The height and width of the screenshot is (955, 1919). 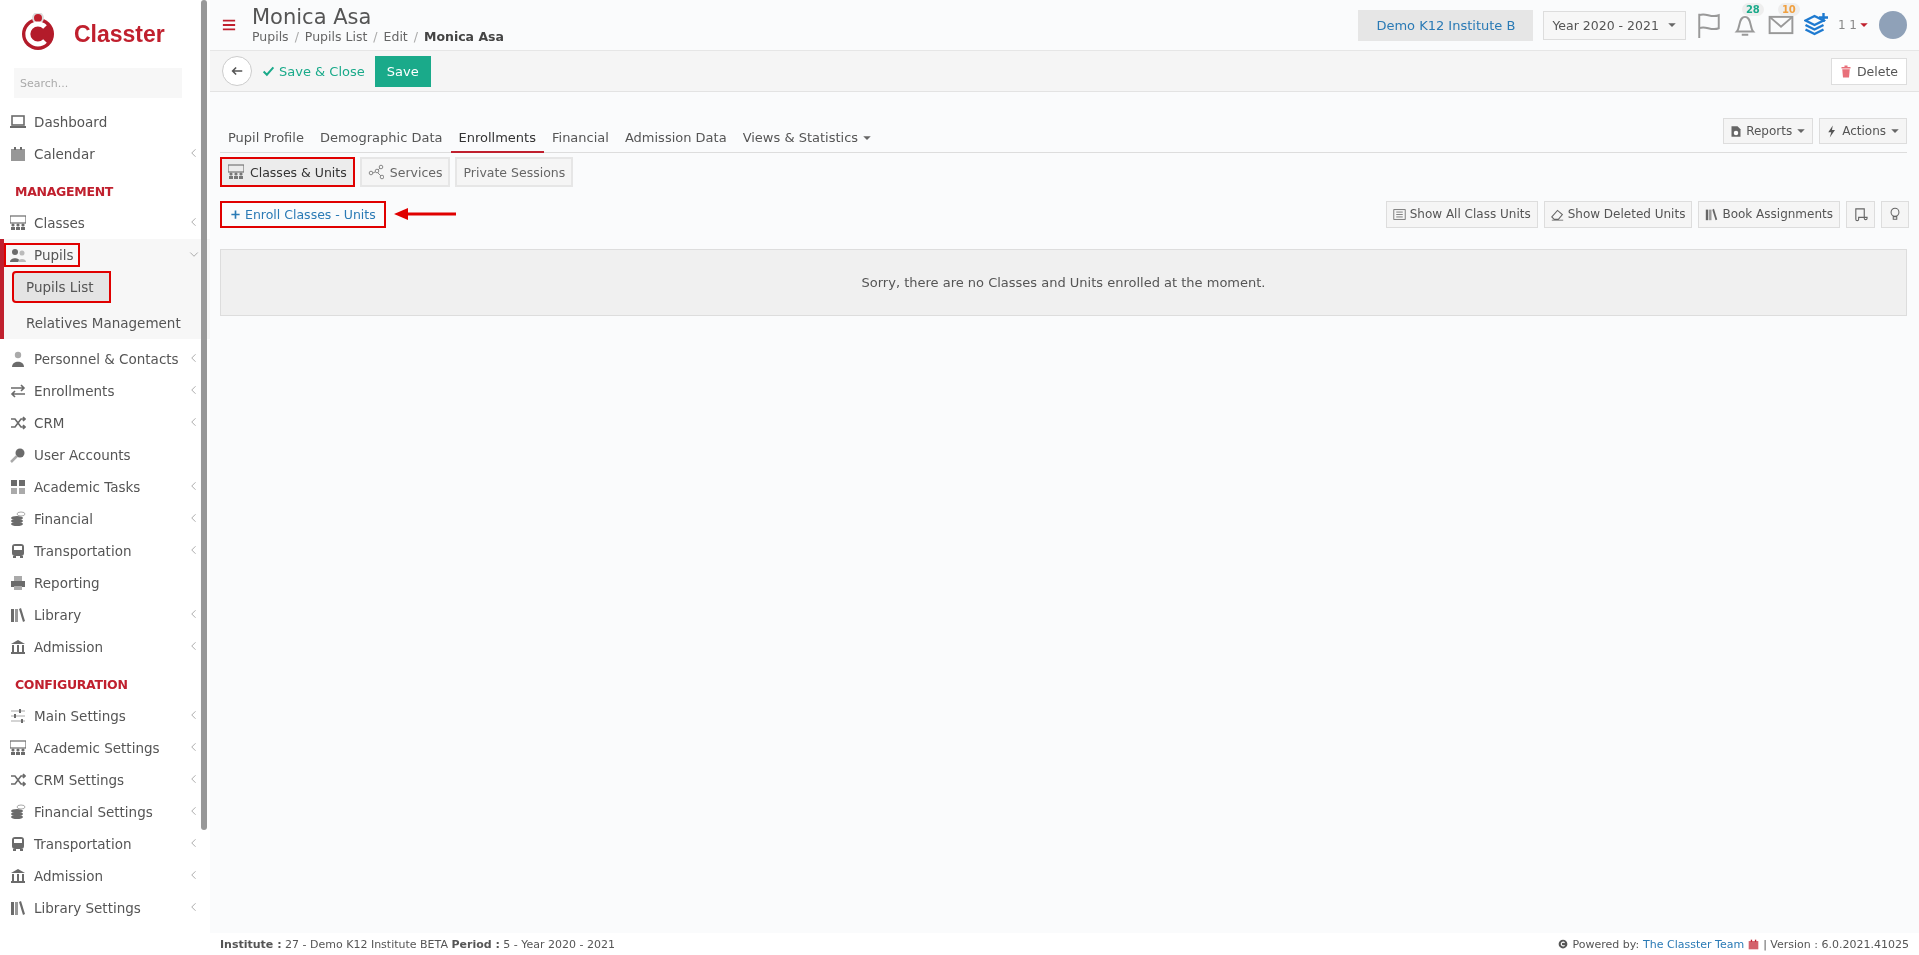 I want to click on calendar-icon, so click(x=18, y=154).